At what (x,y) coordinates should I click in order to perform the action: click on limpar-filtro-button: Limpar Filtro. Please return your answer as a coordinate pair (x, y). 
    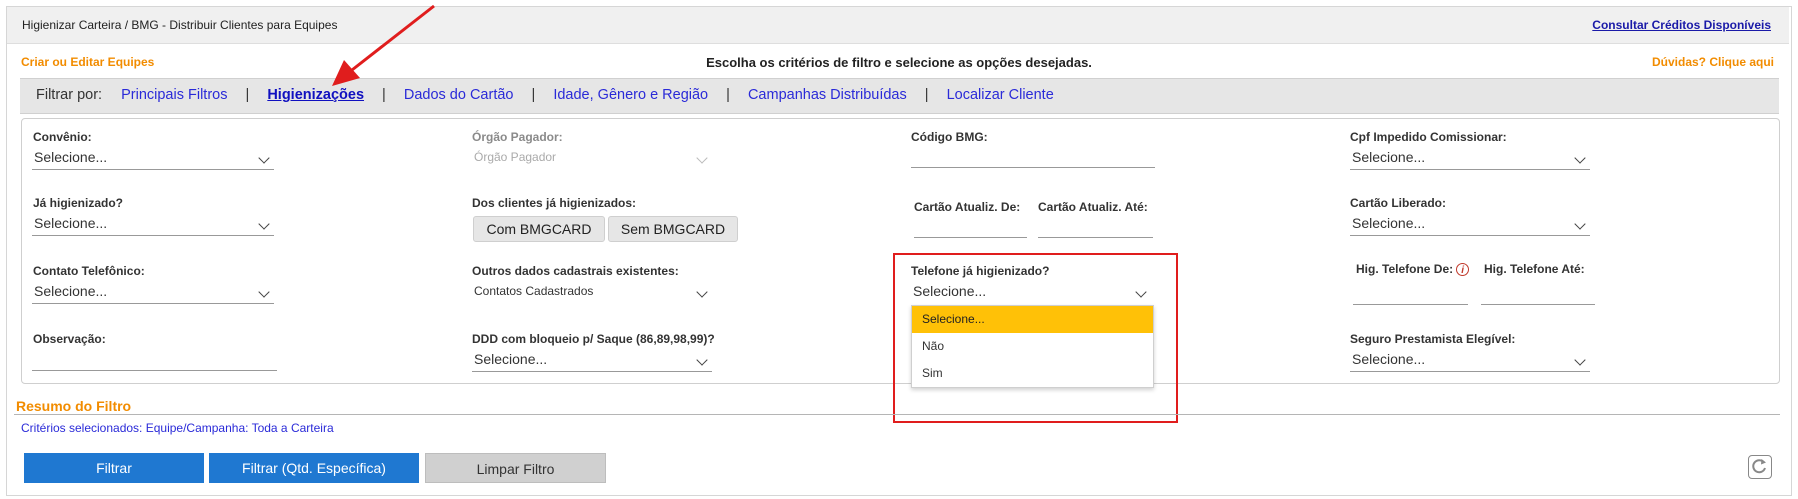
    Looking at the image, I should click on (515, 468).